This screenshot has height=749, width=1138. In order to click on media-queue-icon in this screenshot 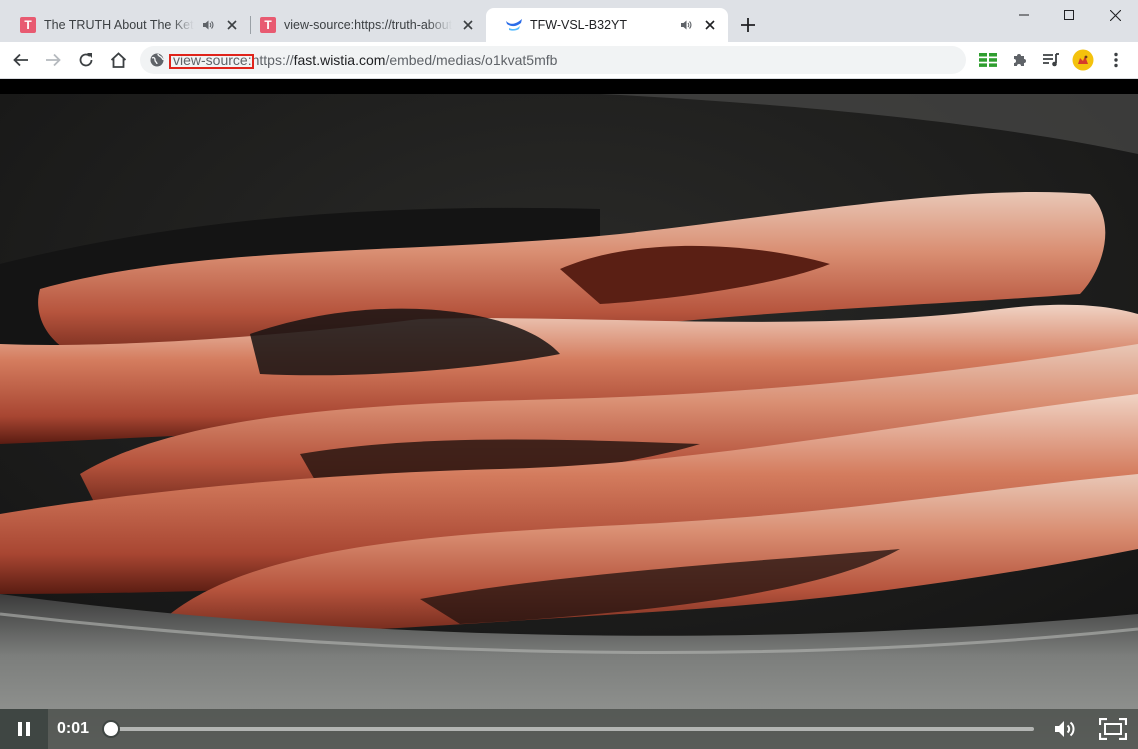, I will do `click(1051, 60)`.